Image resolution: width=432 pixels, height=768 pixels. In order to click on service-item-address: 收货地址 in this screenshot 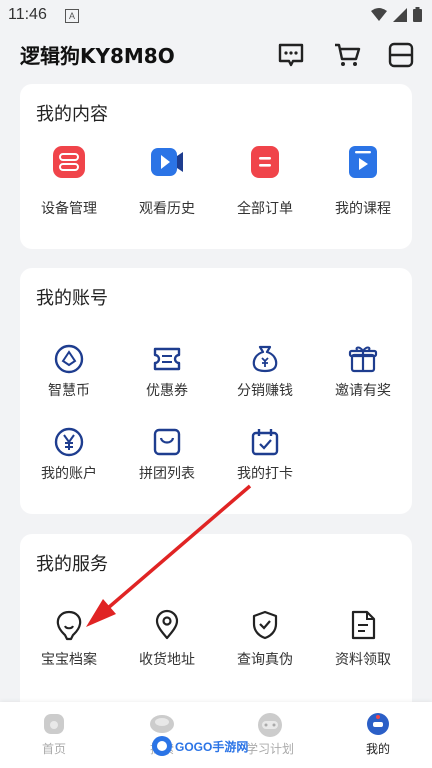, I will do `click(167, 639)`.